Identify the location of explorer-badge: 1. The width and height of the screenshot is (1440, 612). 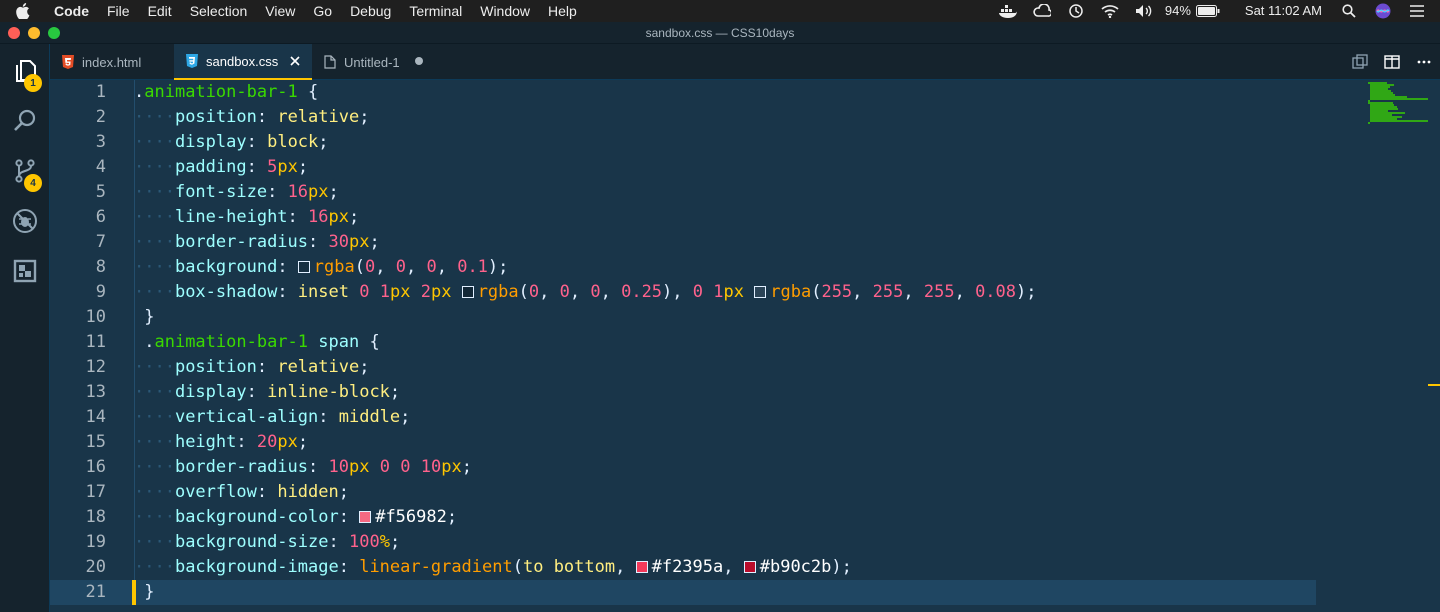
(33, 83).